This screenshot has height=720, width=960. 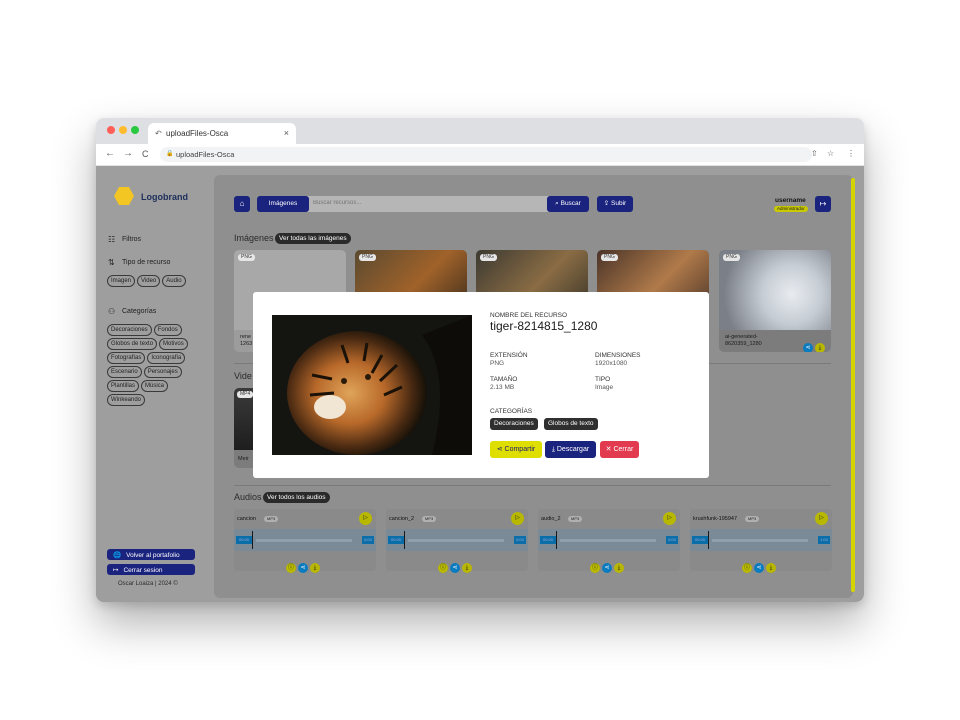 I want to click on upload-icon: ⇪, so click(x=607, y=203).